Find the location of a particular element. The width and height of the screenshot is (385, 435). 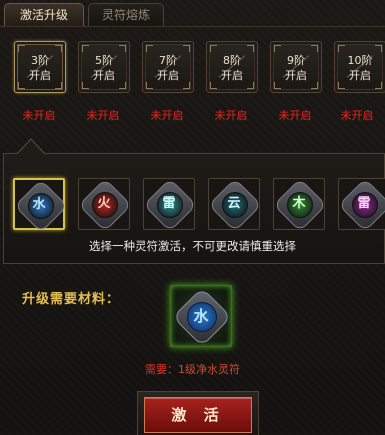

tab-activate-upgrade: 激活升级 is located at coordinates (44, 14).